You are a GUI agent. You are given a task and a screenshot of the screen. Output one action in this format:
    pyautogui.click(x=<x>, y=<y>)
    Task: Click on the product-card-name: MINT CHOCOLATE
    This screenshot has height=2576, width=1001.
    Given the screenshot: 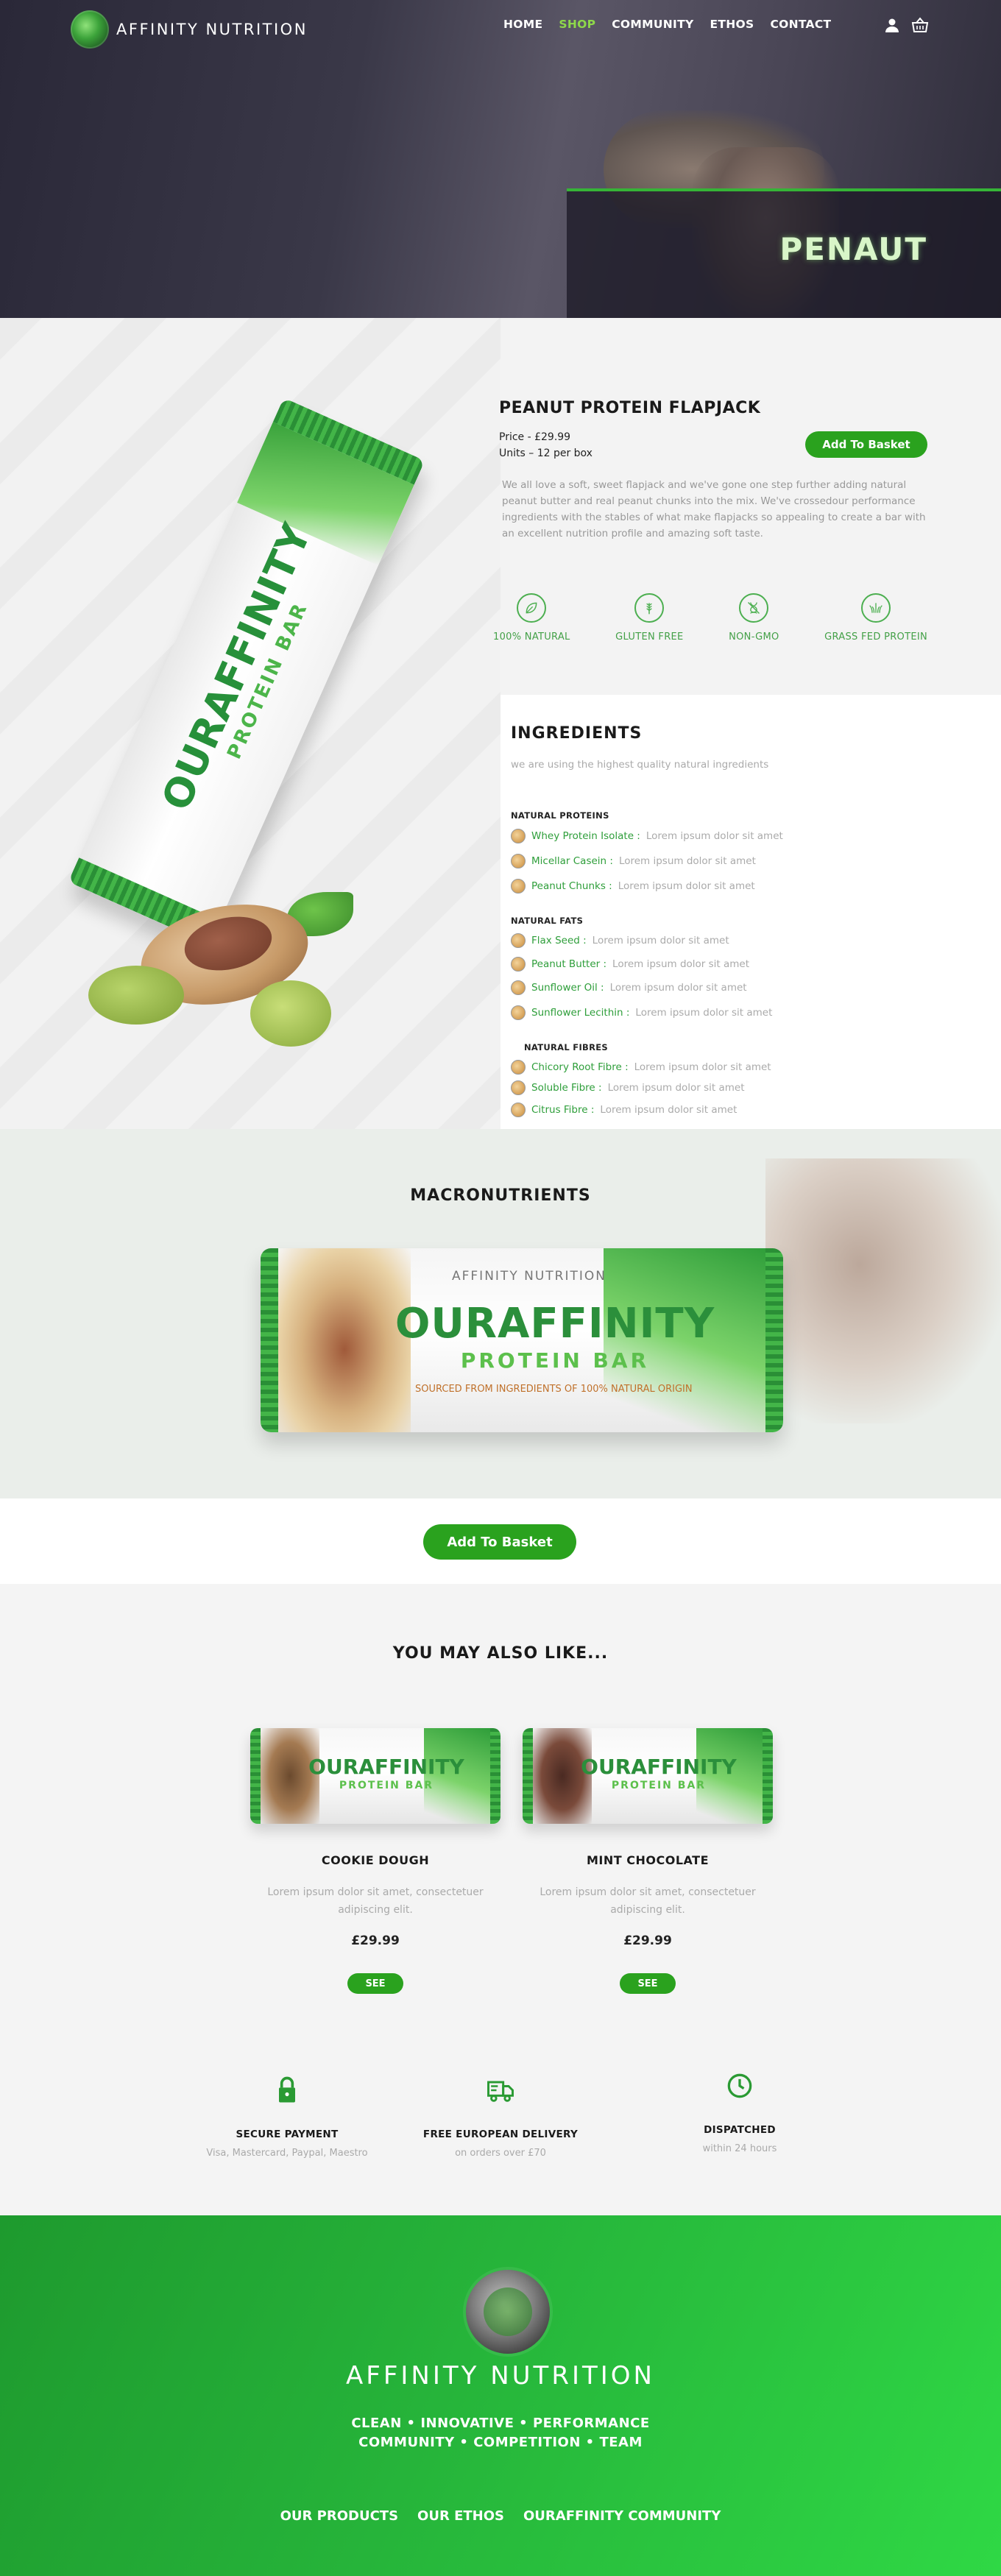 What is the action you would take?
    pyautogui.click(x=647, y=1860)
    